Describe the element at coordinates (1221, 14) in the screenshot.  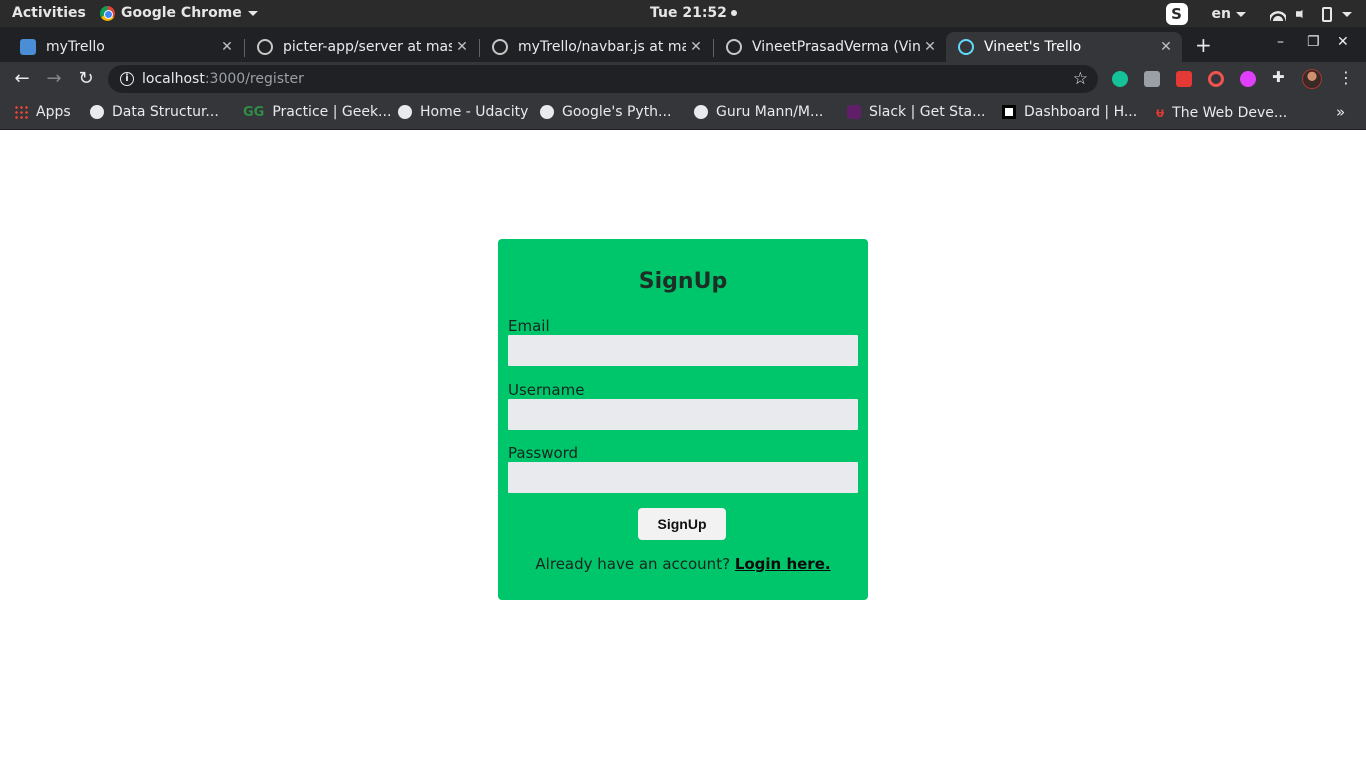
I see `language-label: en` at that location.